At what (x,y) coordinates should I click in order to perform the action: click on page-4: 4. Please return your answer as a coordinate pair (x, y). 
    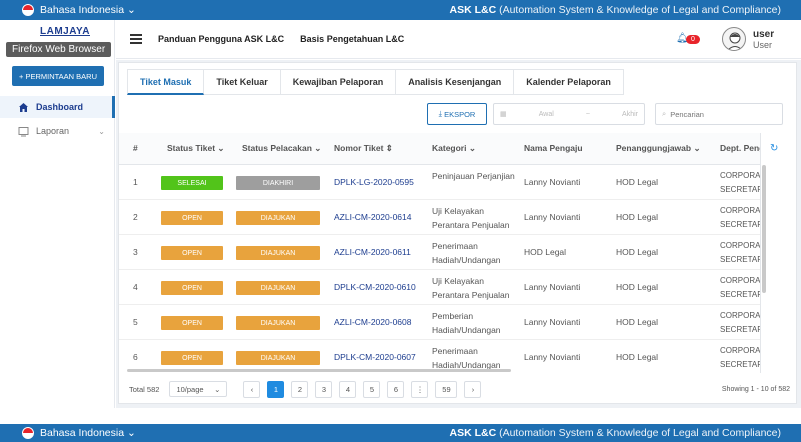
    Looking at the image, I should click on (348, 389).